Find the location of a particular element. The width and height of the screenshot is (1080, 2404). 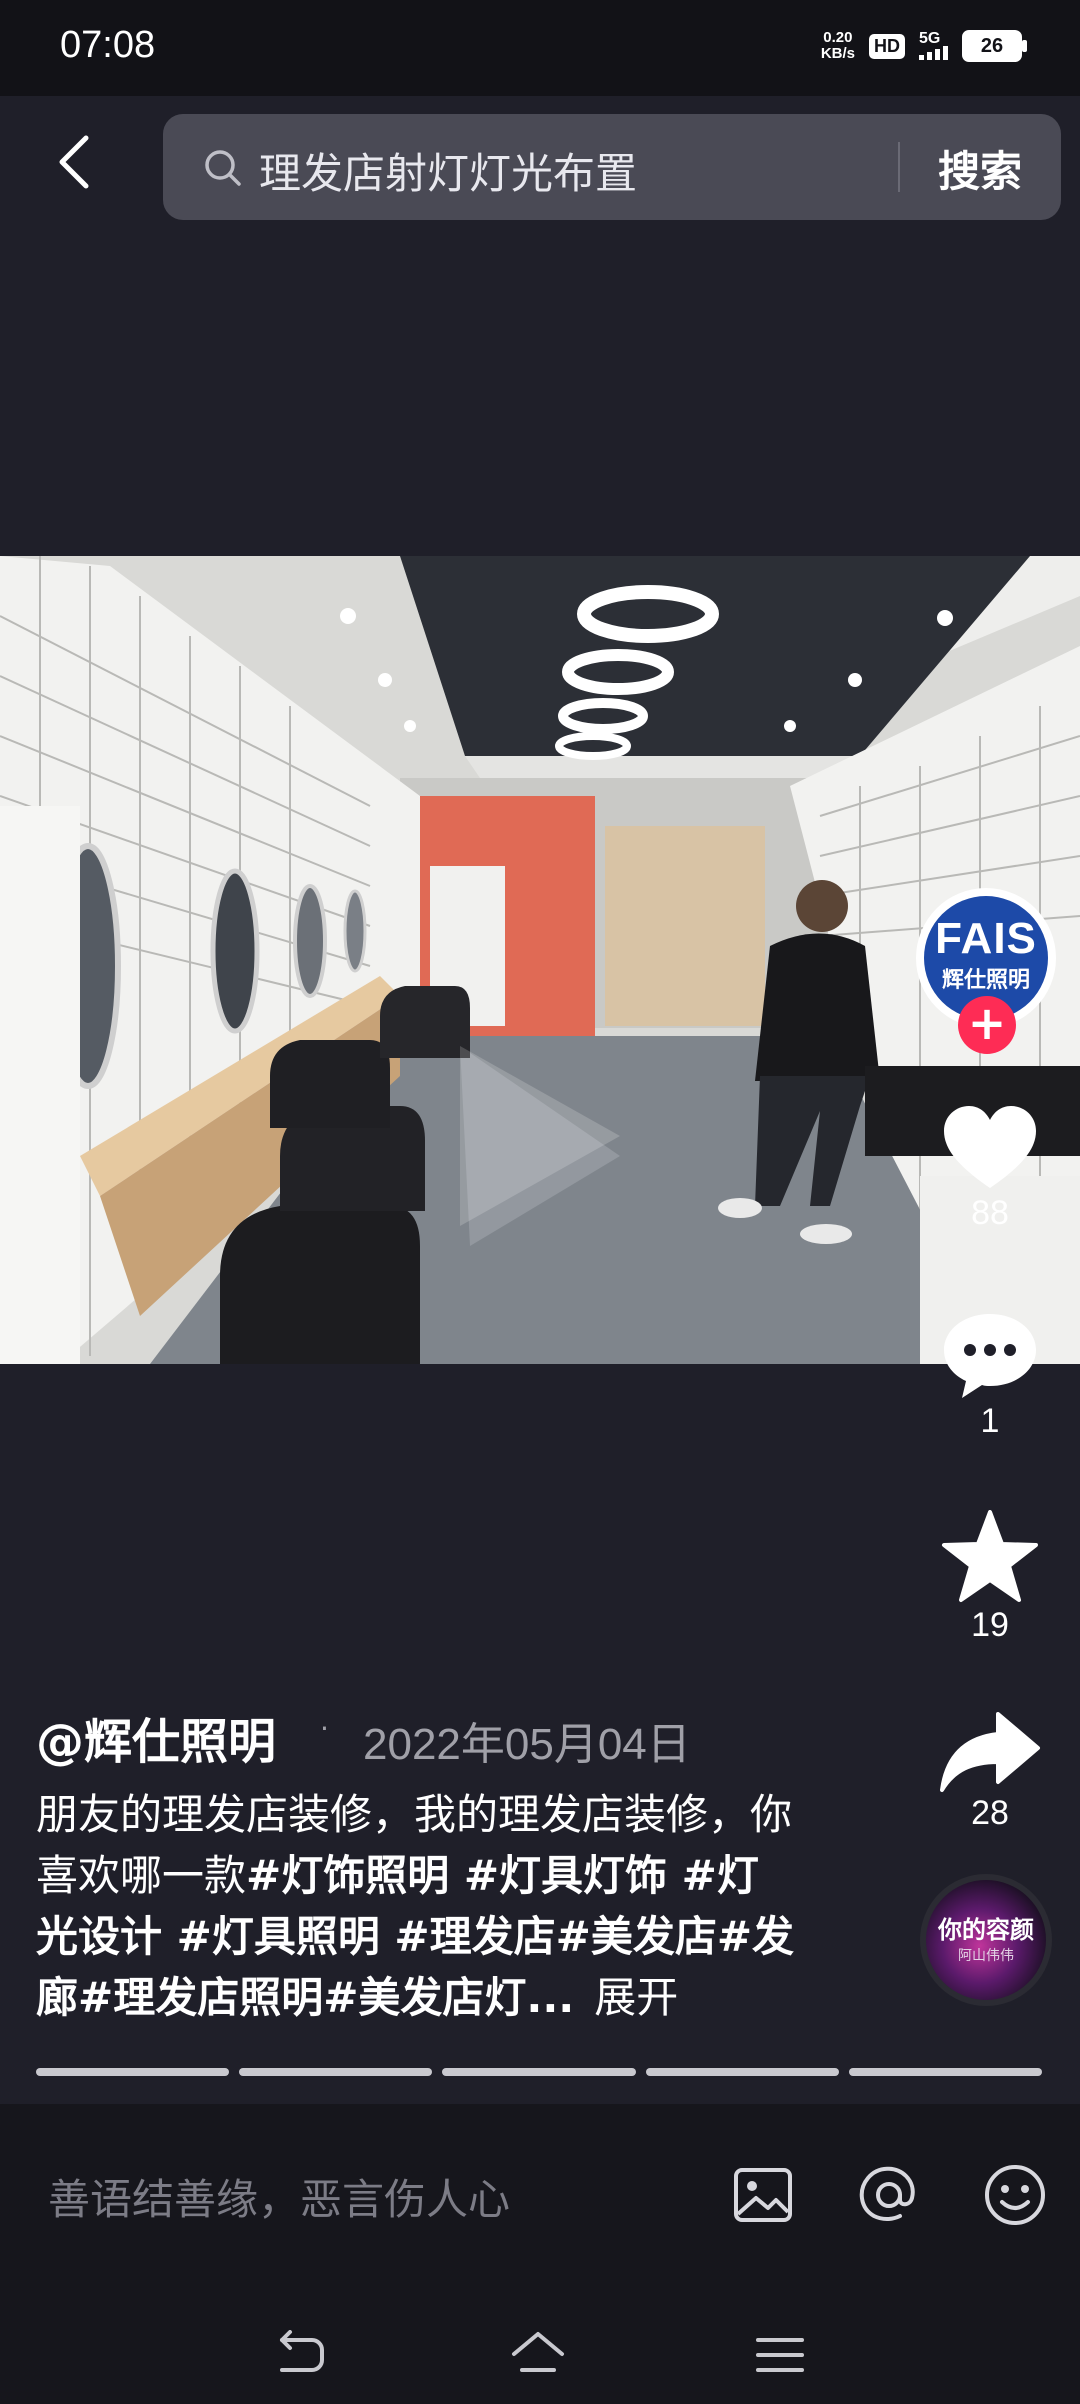

like-button: 88 is located at coordinates (990, 1168).